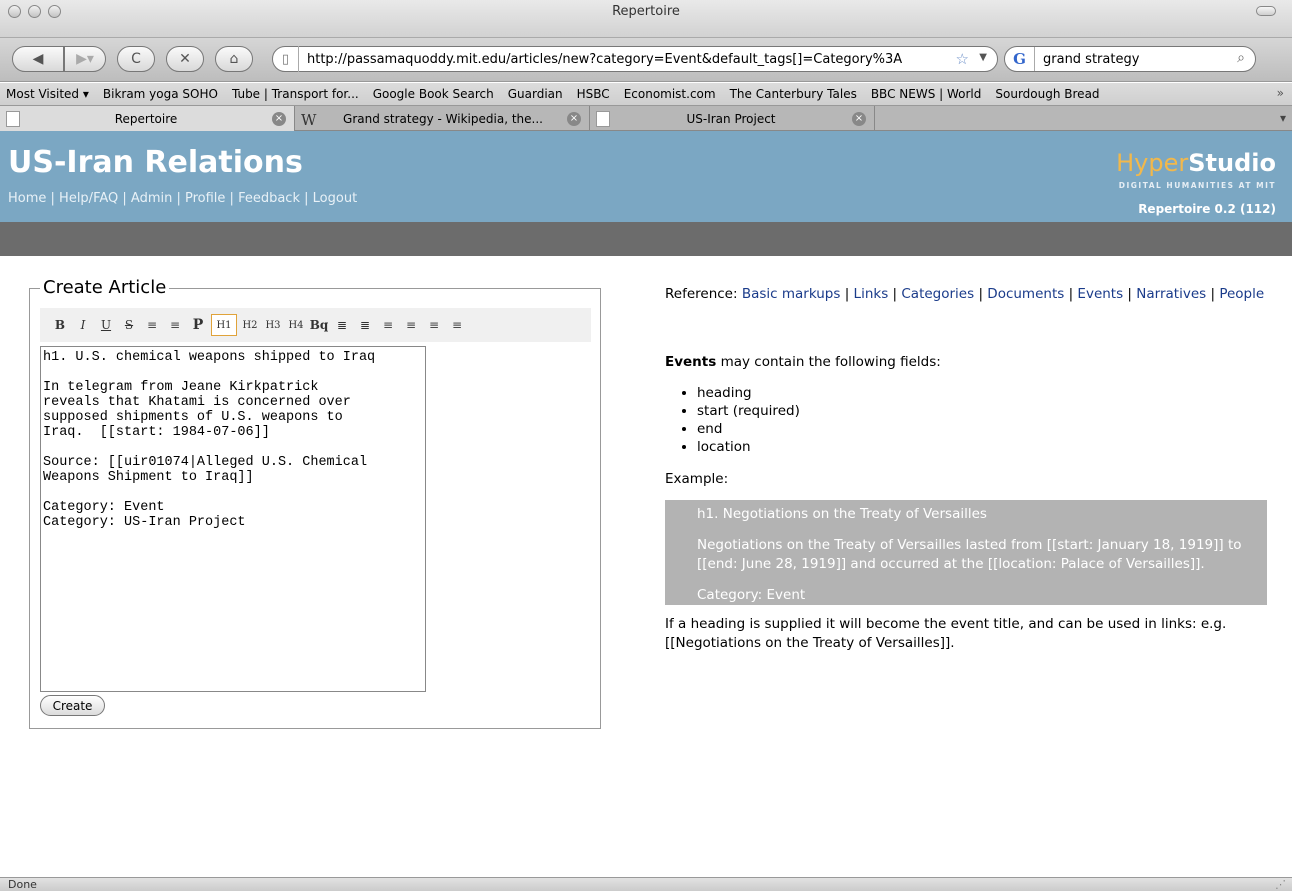 This screenshot has width=1292, height=892. What do you see at coordinates (72, 705) in the screenshot?
I see `create-button: Create` at bounding box center [72, 705].